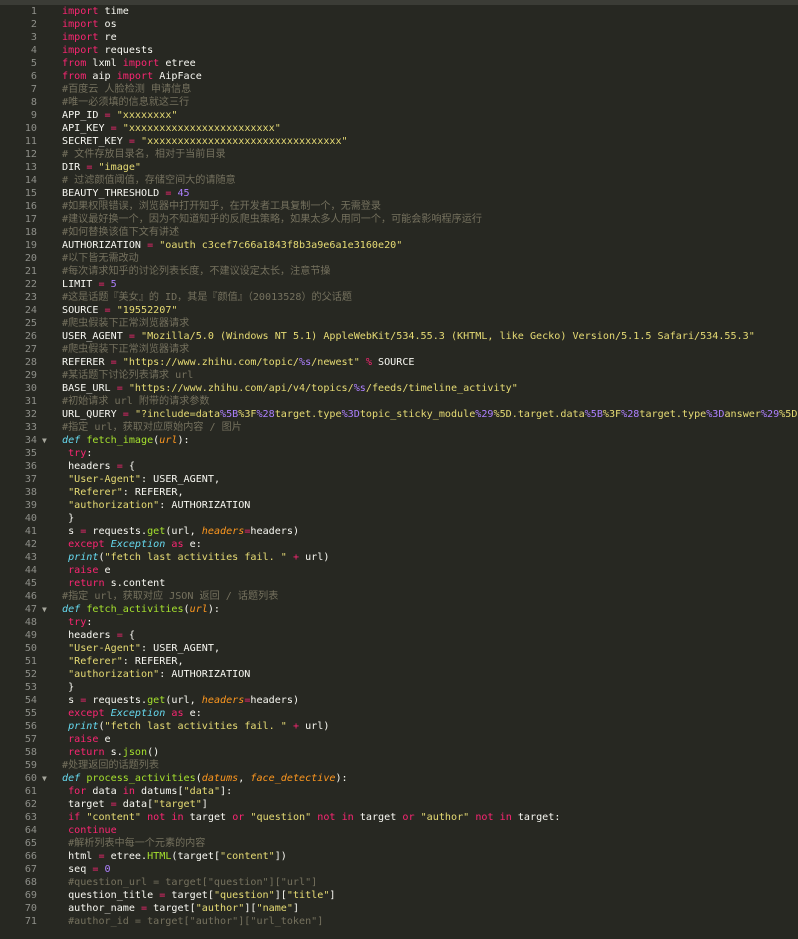 This screenshot has width=798, height=939. Describe the element at coordinates (399, 609) in the screenshot. I see `code-line: 47 ▼ def fetch_activities(url):` at that location.